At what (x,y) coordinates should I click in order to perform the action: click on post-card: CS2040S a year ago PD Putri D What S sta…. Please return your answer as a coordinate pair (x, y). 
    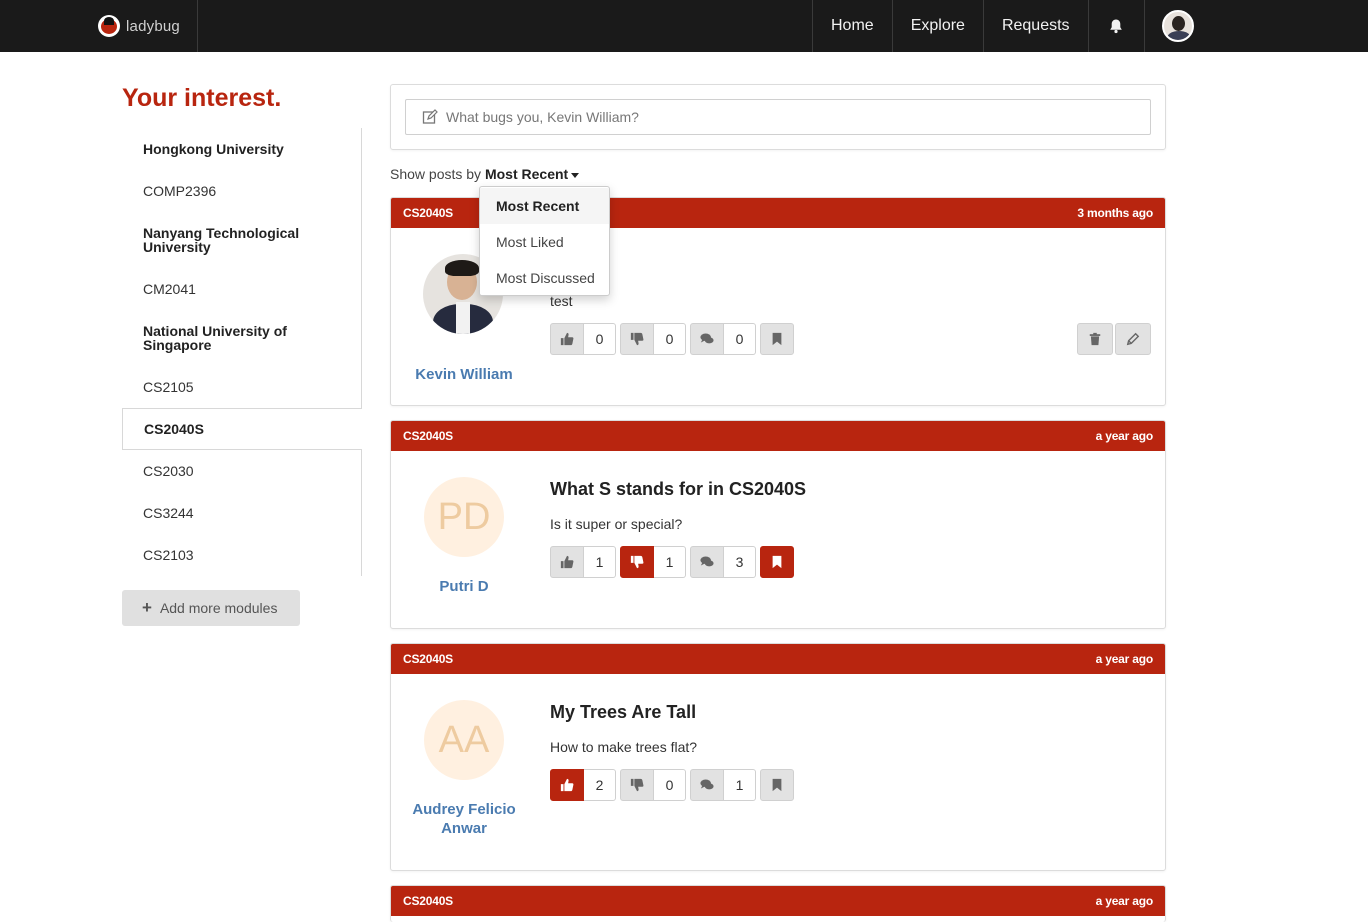
    Looking at the image, I should click on (778, 524).